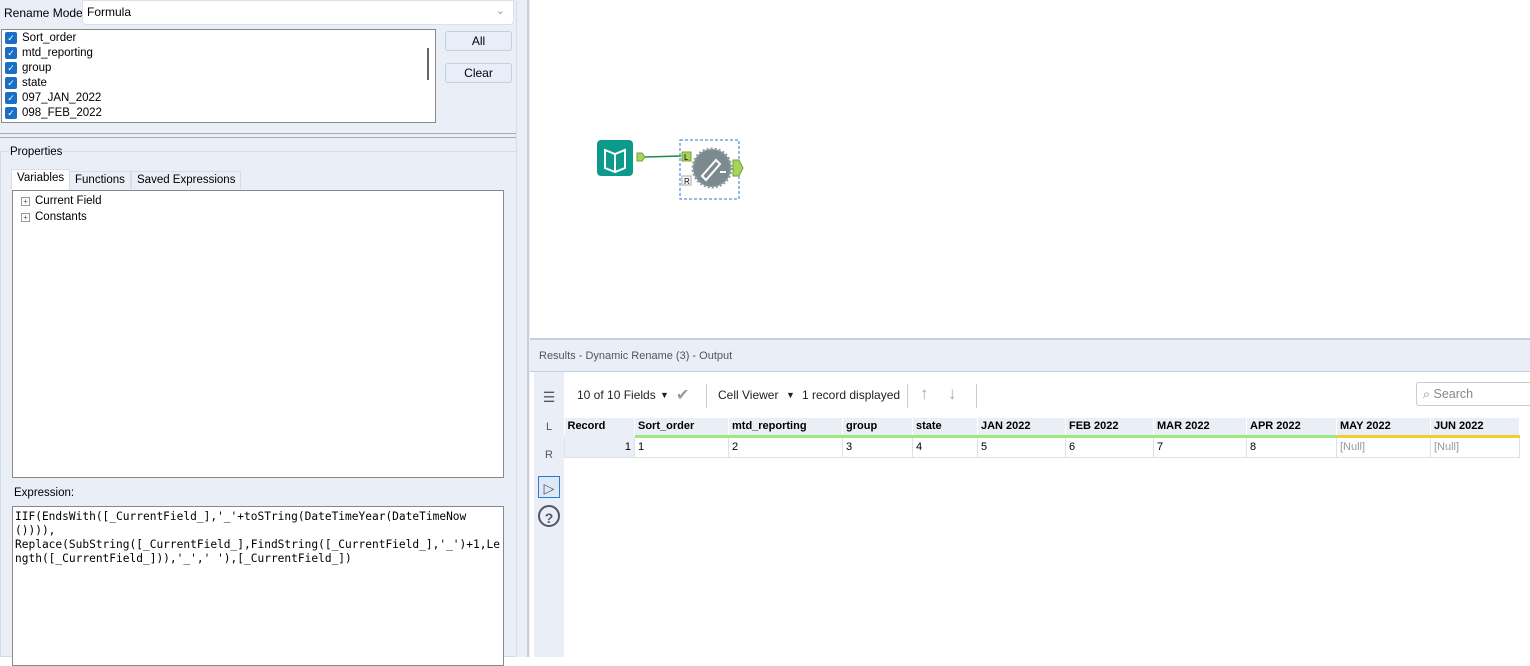 The width and height of the screenshot is (1530, 666). Describe the element at coordinates (478, 41) in the screenshot. I see `select-all-button: All` at that location.